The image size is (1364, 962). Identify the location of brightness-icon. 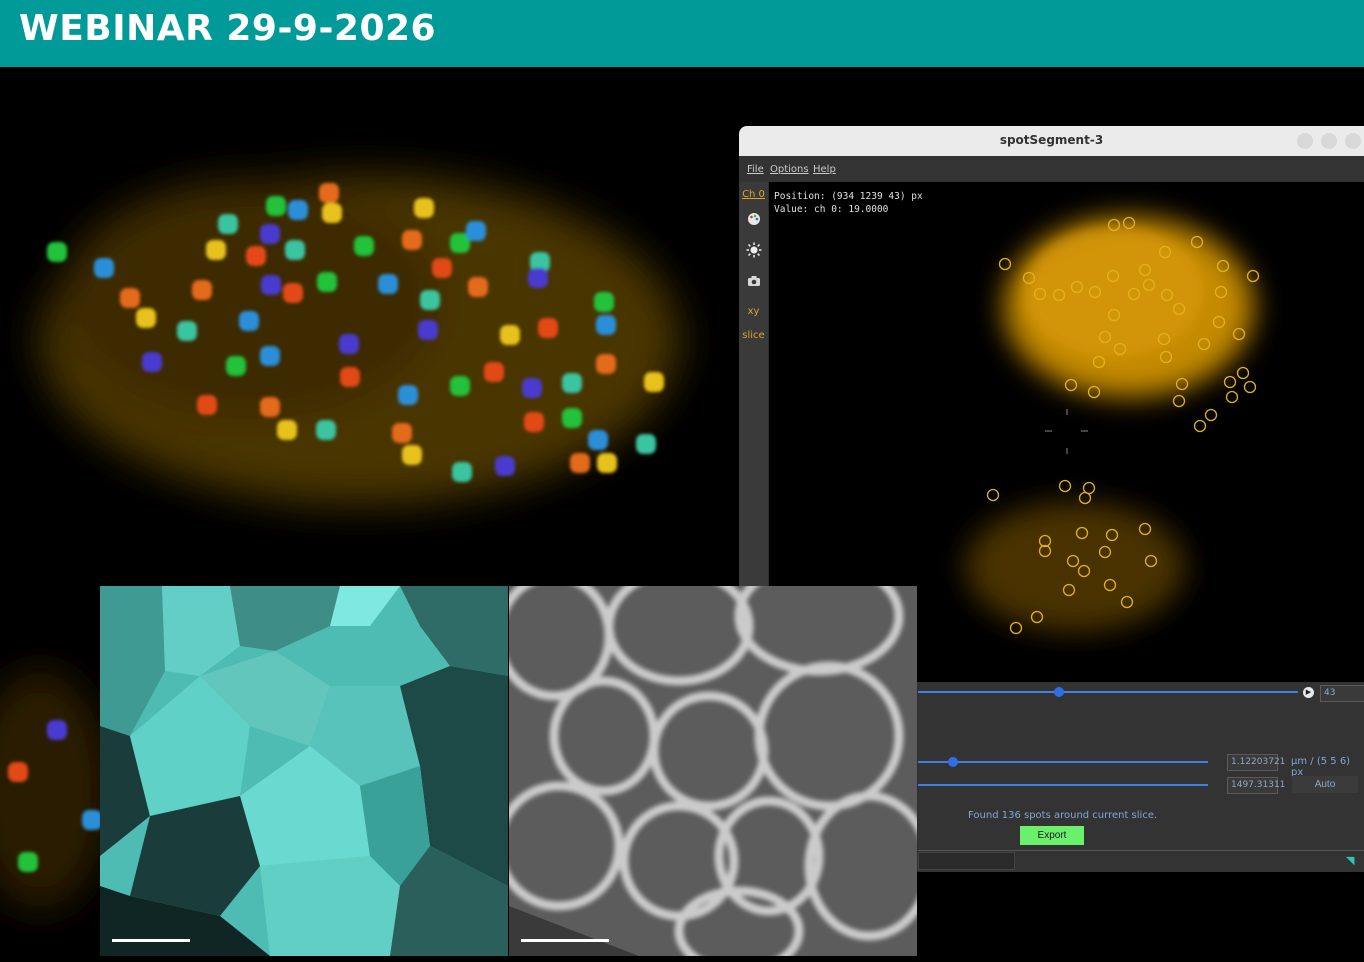
(753, 251).